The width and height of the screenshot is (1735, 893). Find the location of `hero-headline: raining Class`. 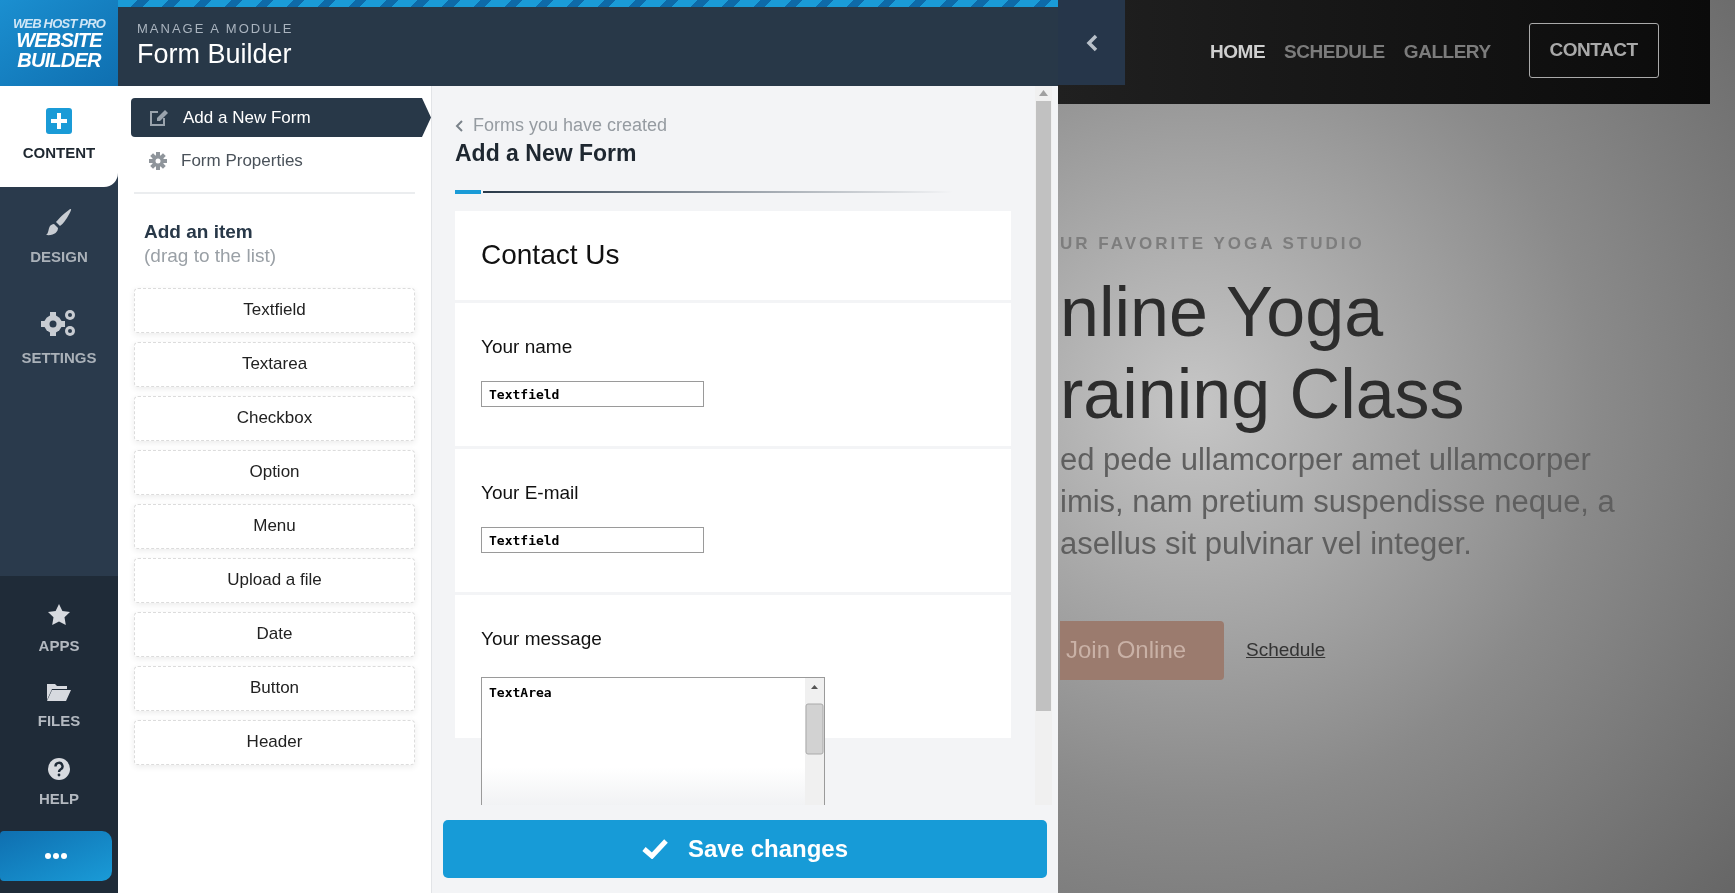

hero-headline: raining Class is located at coordinates (1263, 394).